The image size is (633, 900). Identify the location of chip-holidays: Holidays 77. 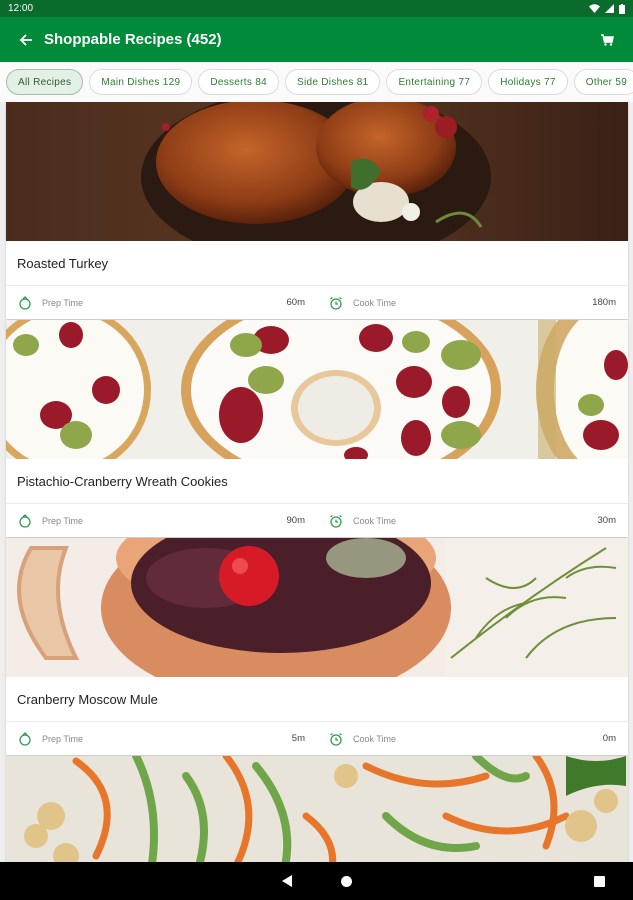
(528, 82).